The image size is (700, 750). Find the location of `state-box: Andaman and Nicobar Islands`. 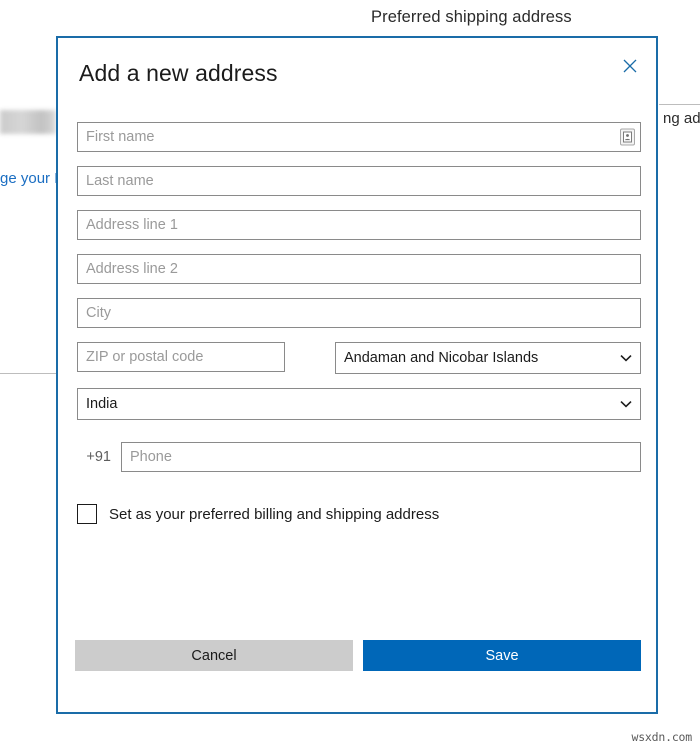

state-box: Andaman and Nicobar Islands is located at coordinates (488, 358).